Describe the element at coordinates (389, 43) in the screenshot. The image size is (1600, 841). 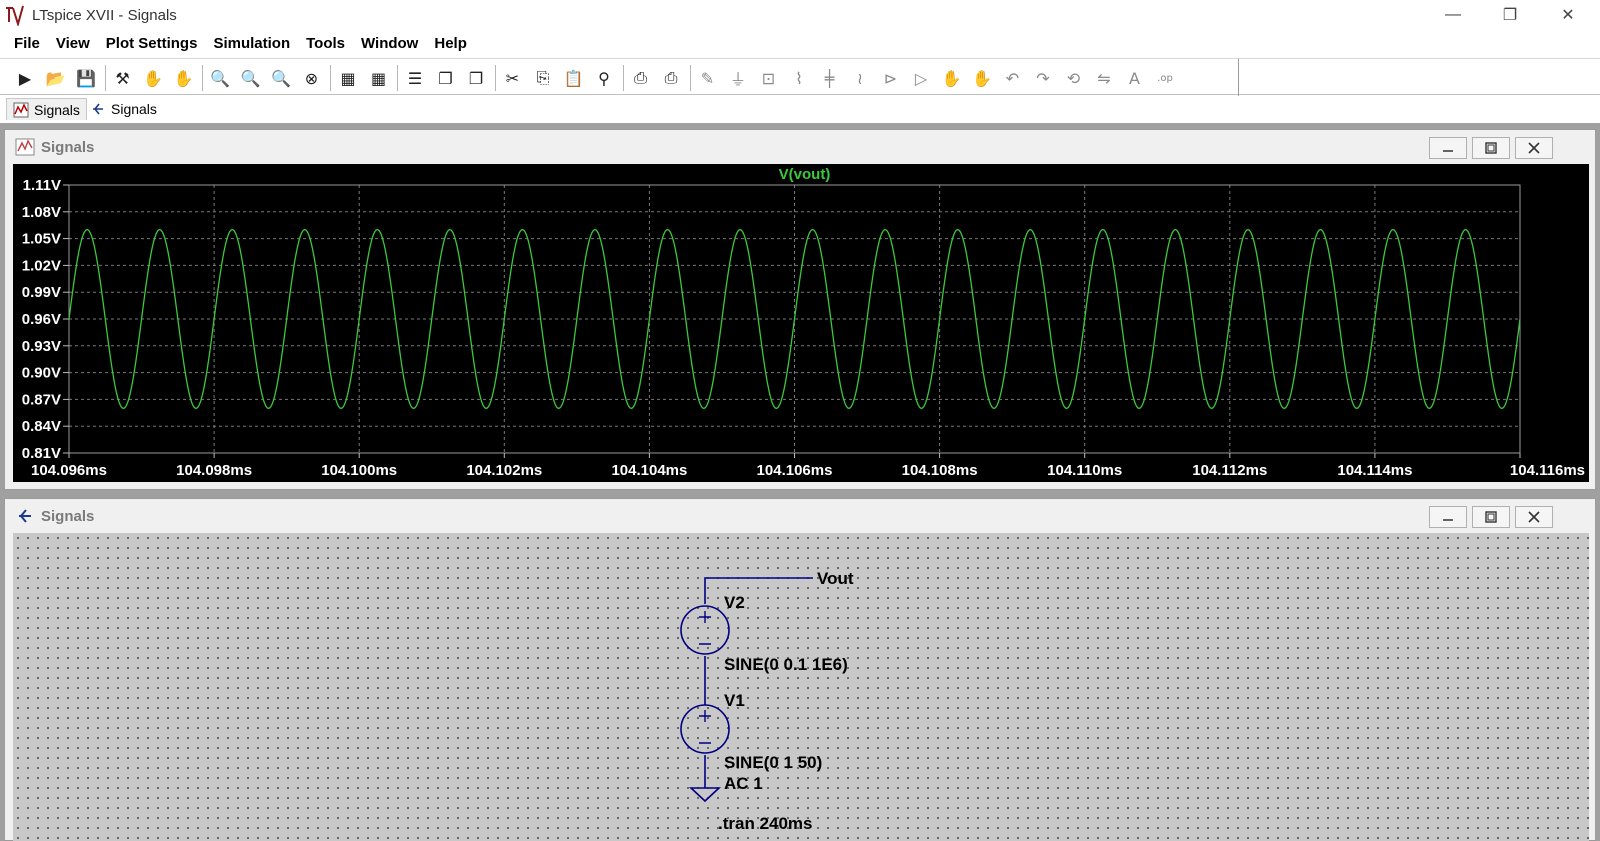
I see `menu-window: Window` at that location.